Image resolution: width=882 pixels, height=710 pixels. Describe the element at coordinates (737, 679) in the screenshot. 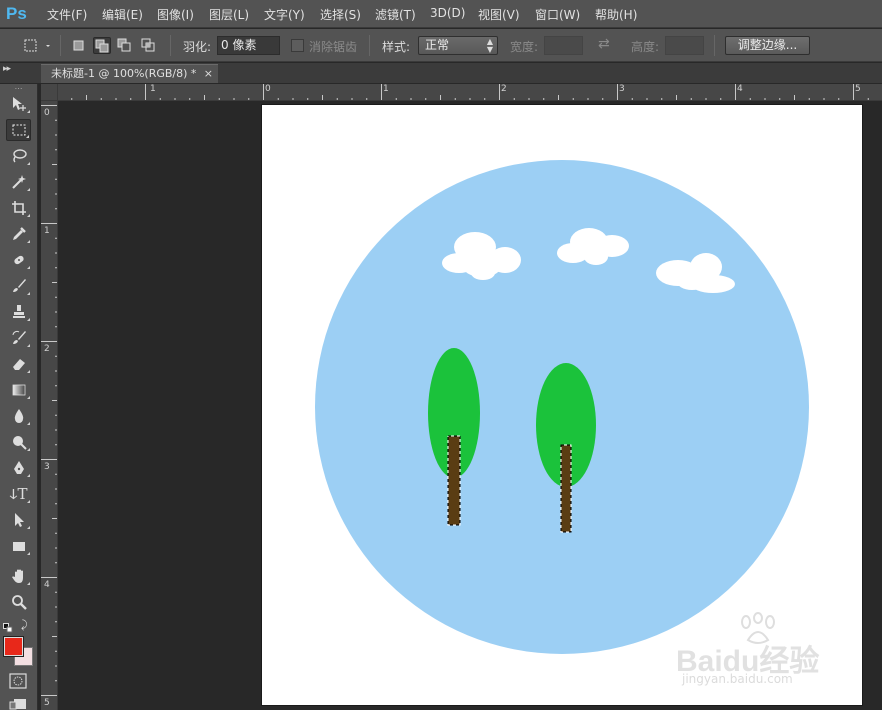

I see `watermark-url: jingyan.baidu.com` at that location.